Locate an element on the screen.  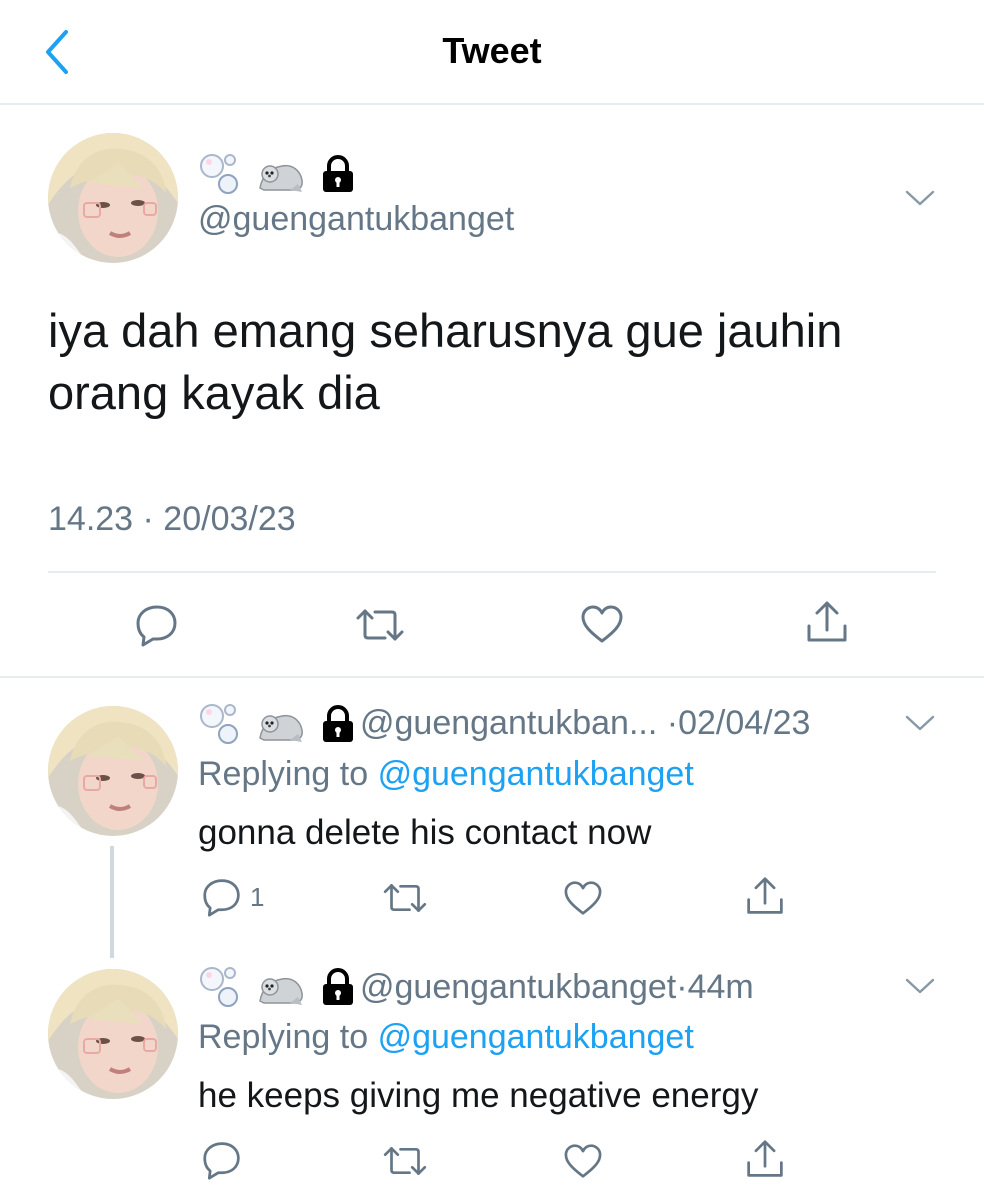
reply-button: 1 is located at coordinates (233, 897).